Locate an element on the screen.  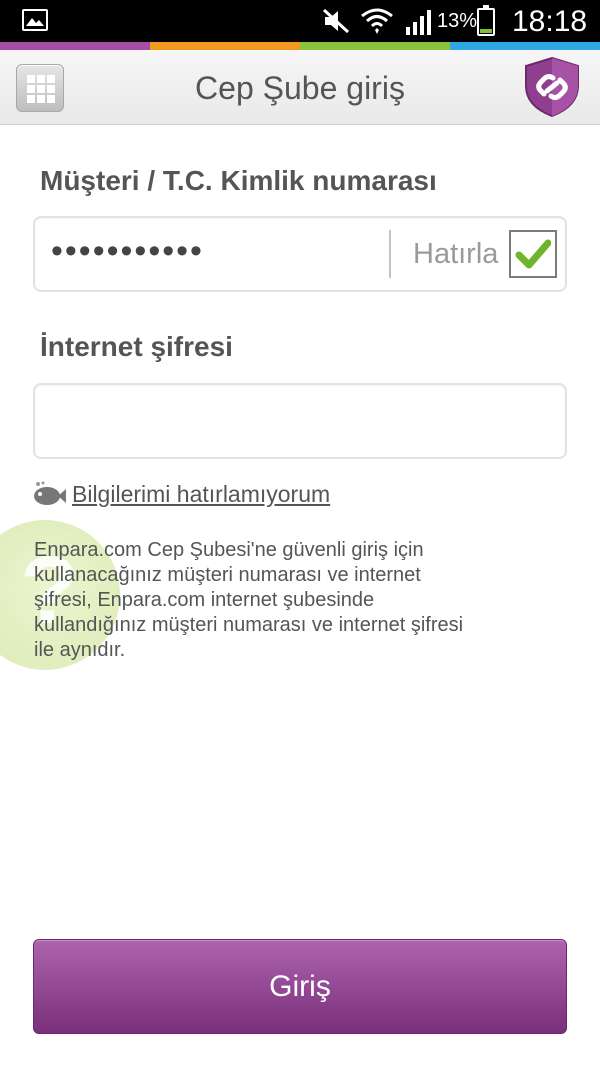
brand-color-strip is located at coordinates (300, 46).